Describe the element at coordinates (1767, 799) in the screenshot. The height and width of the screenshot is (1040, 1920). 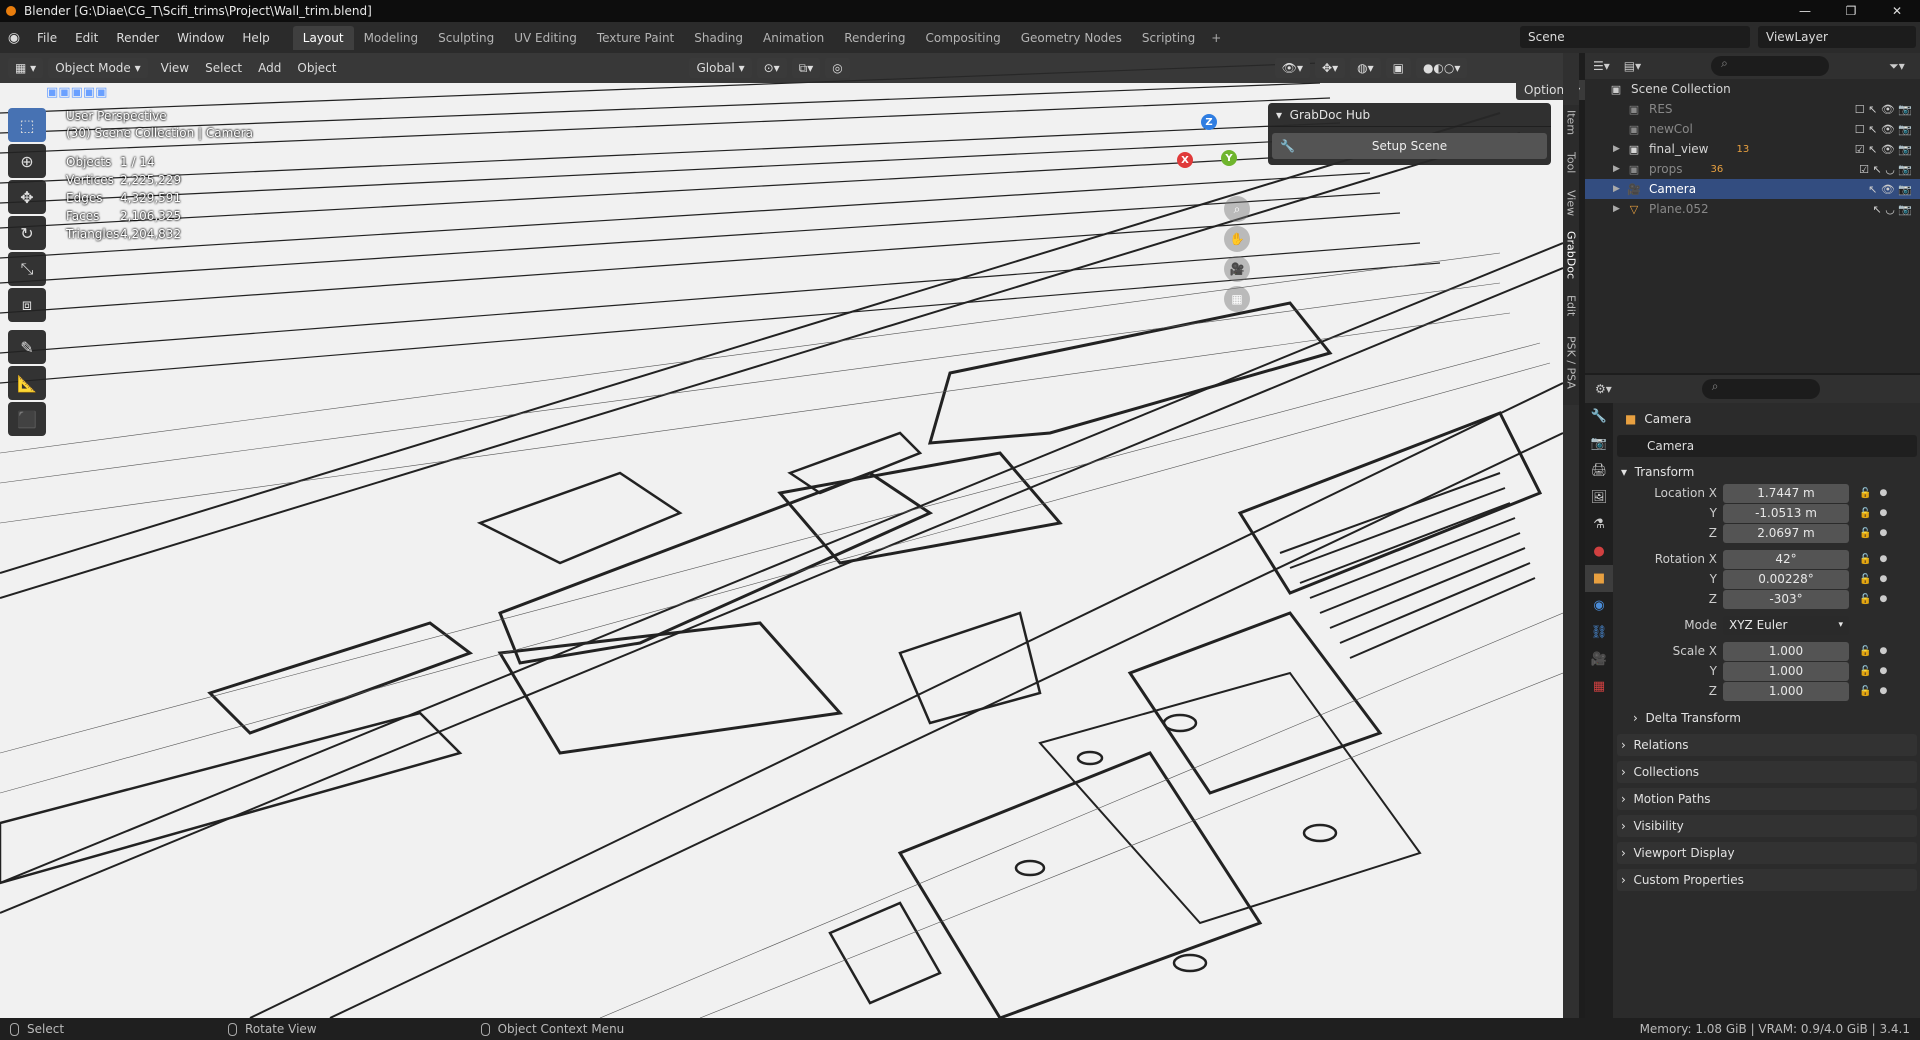
I see `motion-paths-panel-header: › Motion Paths` at that location.